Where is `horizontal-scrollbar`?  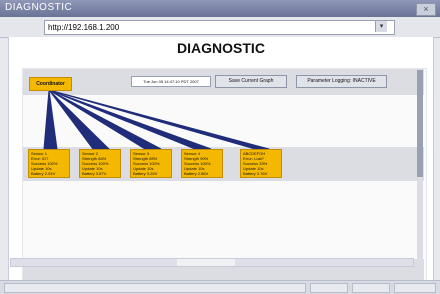
horizontal-scrollbar is located at coordinates (212, 262).